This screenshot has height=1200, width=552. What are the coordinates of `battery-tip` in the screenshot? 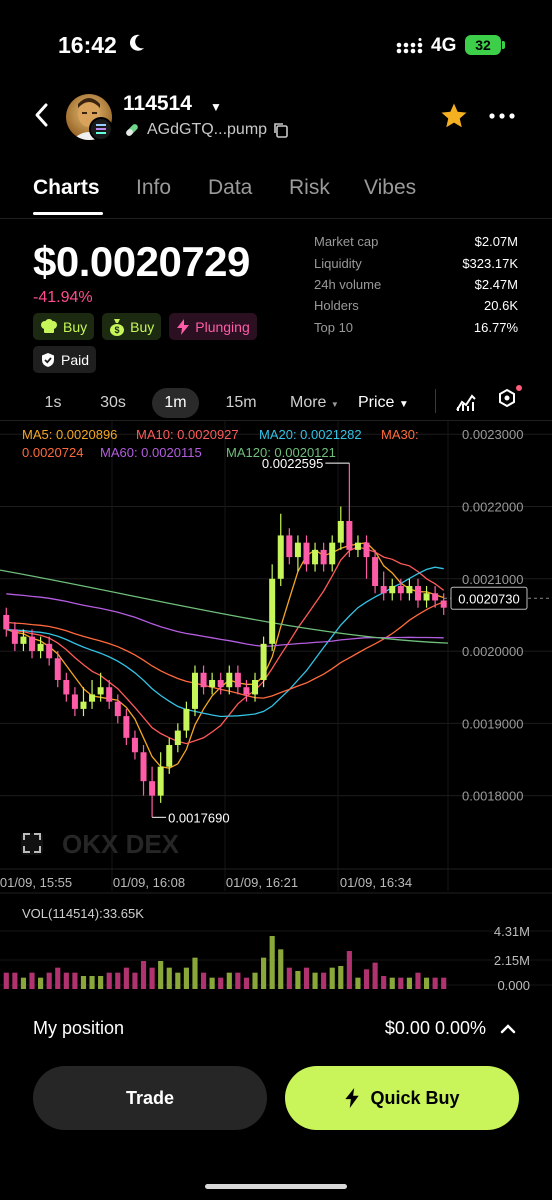 It's located at (503, 45).